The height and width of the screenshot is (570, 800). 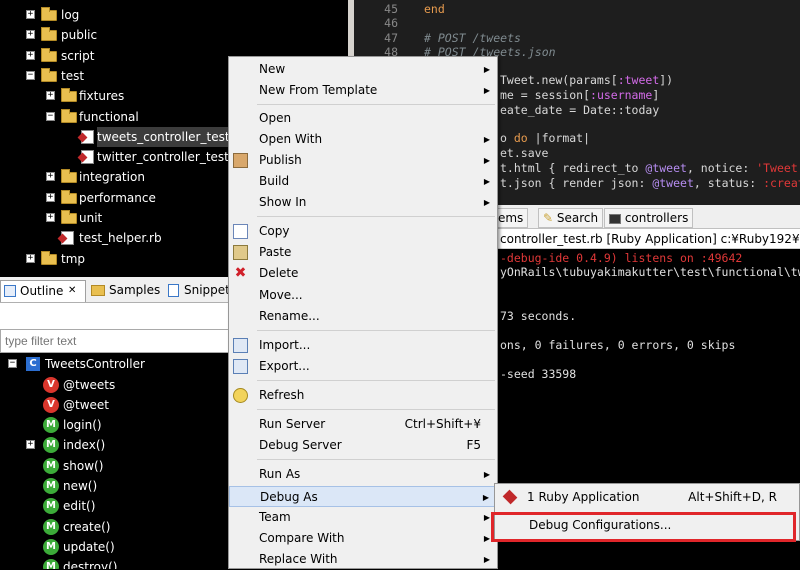 What do you see at coordinates (363, 445) in the screenshot?
I see `menu-item-debug-server: Debug Server F5` at bounding box center [363, 445].